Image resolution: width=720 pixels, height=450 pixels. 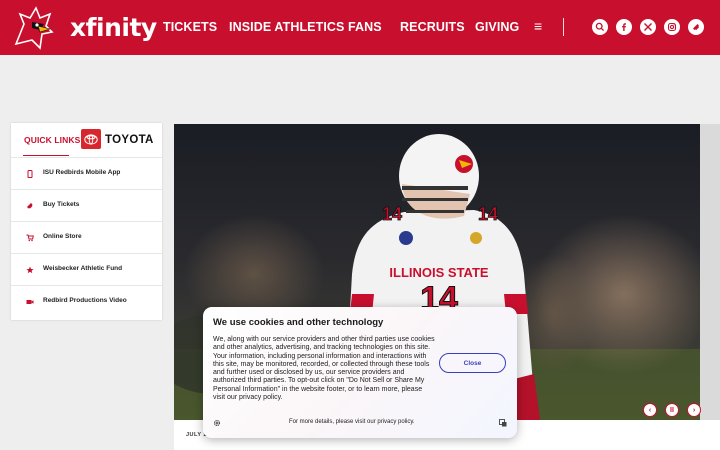 What do you see at coordinates (190, 27) in the screenshot?
I see `nav-tickets: TICKETS` at bounding box center [190, 27].